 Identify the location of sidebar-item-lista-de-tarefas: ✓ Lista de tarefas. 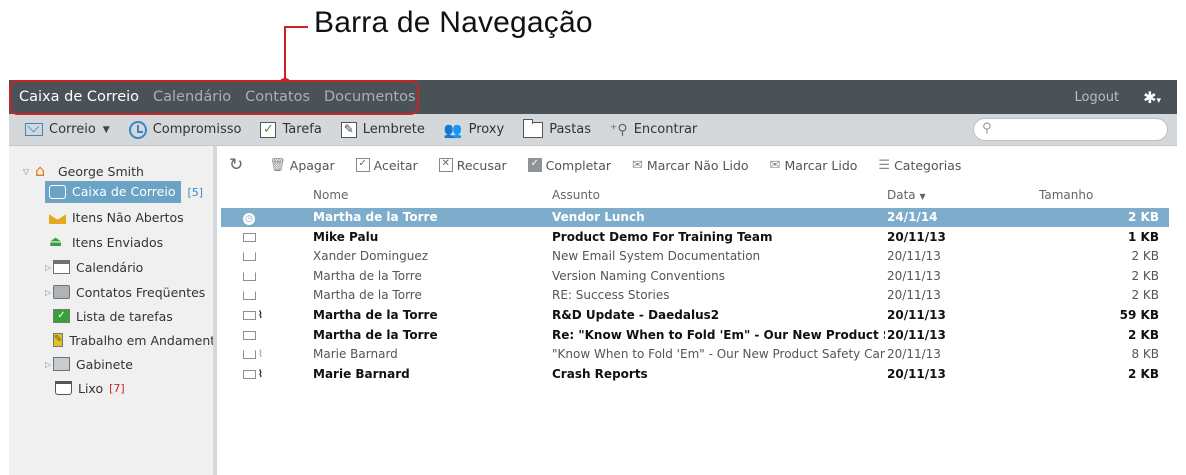
(113, 316).